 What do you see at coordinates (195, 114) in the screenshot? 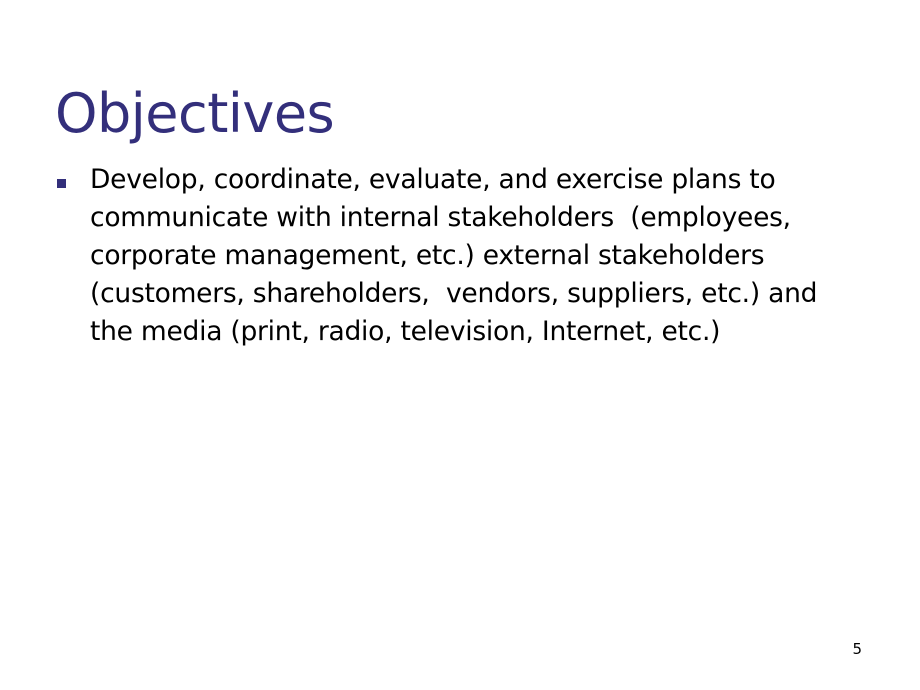
I see `slide-title: Objectives` at bounding box center [195, 114].